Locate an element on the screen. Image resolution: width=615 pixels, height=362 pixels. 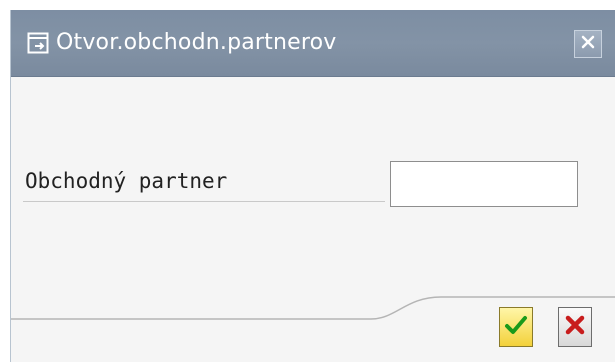
label-underline is located at coordinates (204, 201).